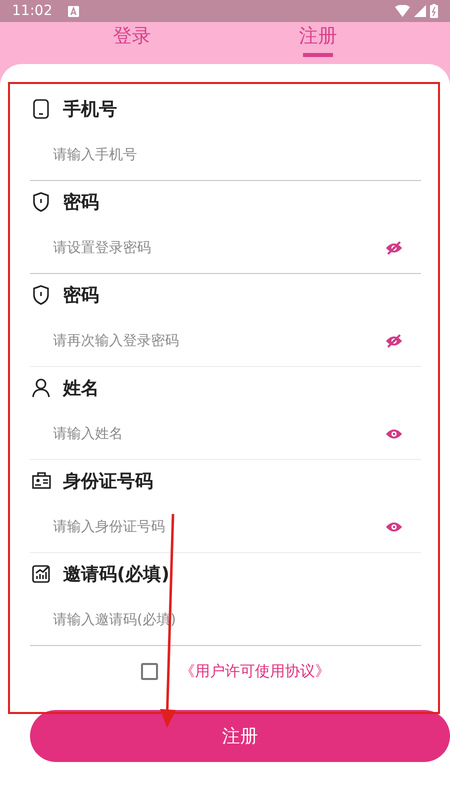 Image resolution: width=450 pixels, height=800 pixels. Describe the element at coordinates (420, 11) in the screenshot. I see `signal-icon` at that location.